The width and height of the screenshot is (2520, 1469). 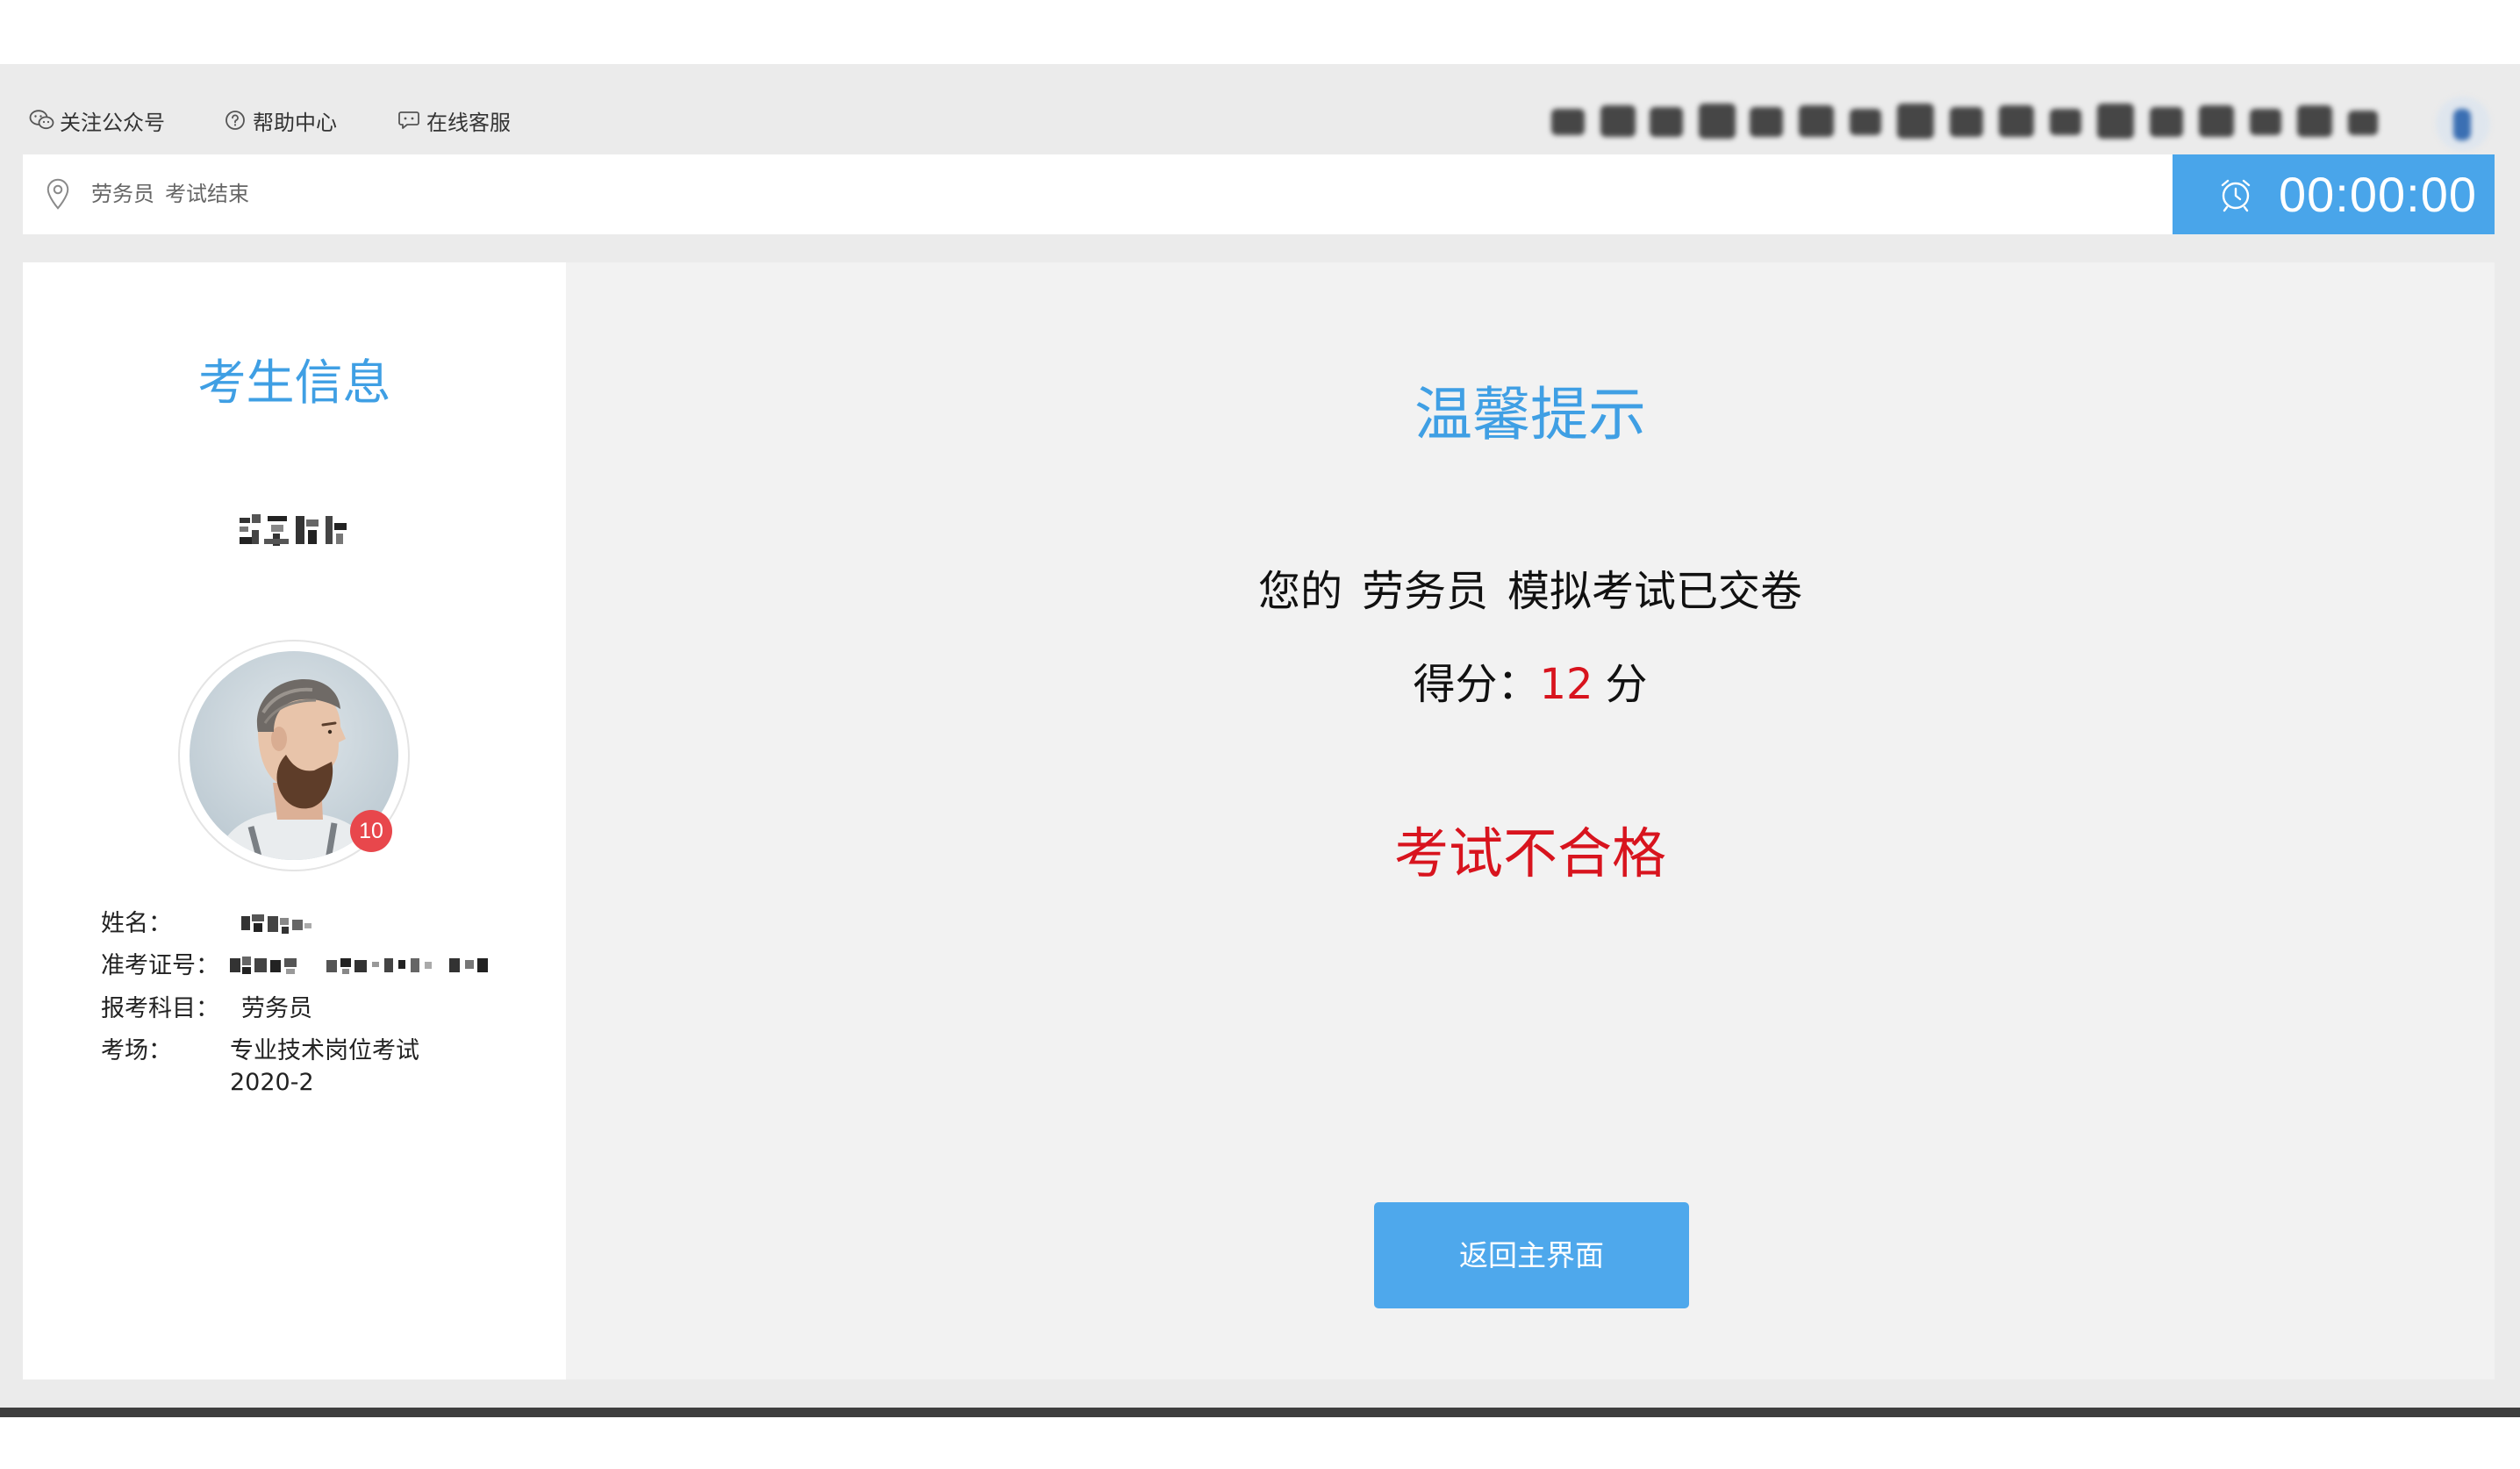 I want to click on pixelated-ticket-number-value, so click(x=359, y=966).